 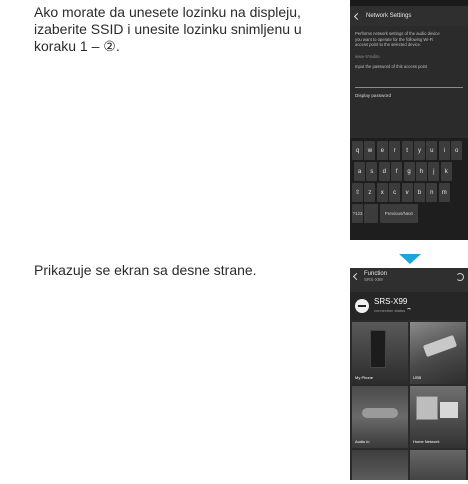 What do you see at coordinates (389, 16) in the screenshot?
I see `network-settings-title: Network Settings` at bounding box center [389, 16].